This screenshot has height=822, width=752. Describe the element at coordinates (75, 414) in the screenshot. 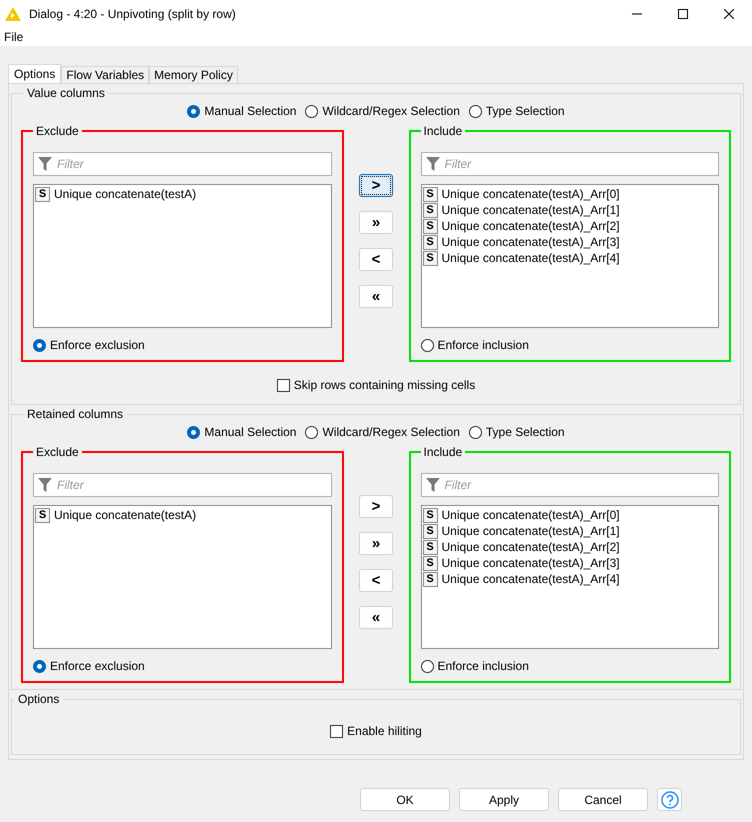

I see `group-title: Retained columns` at that location.